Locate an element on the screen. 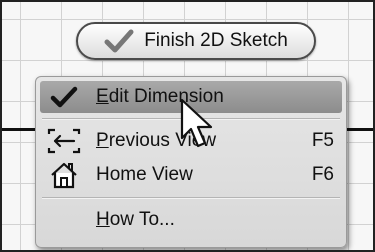 The image size is (375, 252). mouse-cursor-icon is located at coordinates (196, 123).